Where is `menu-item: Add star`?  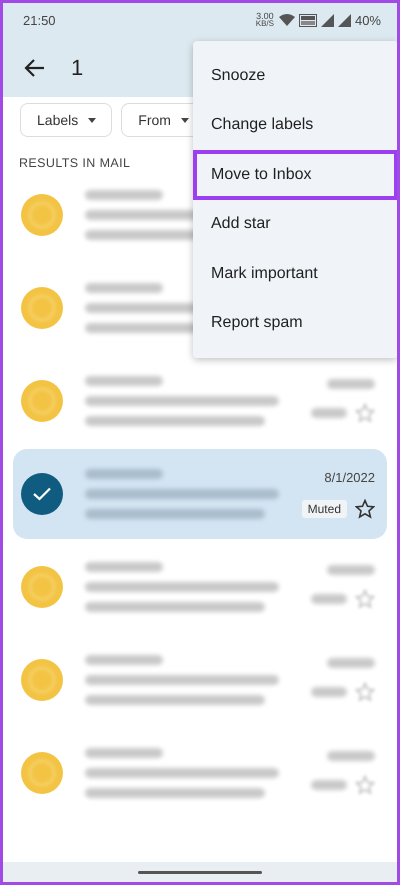
menu-item: Add star is located at coordinates (295, 224).